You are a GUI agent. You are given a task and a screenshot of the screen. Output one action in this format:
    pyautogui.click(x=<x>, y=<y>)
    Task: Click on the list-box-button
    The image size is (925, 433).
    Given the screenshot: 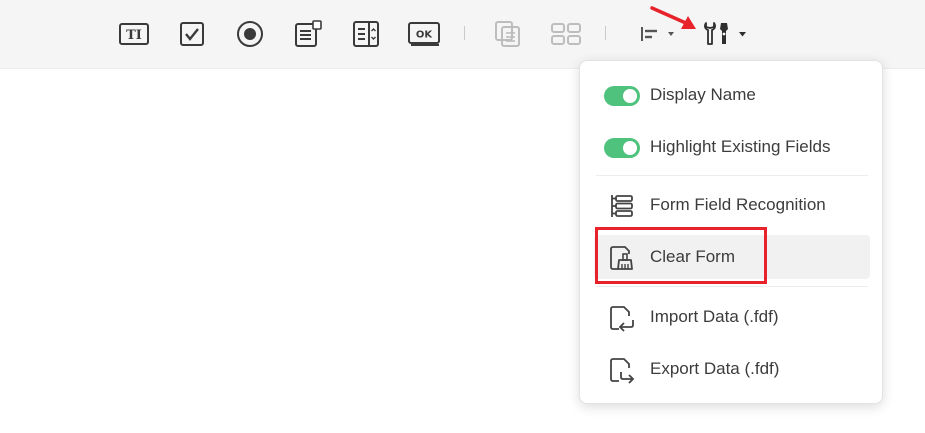 What is the action you would take?
    pyautogui.click(x=308, y=34)
    